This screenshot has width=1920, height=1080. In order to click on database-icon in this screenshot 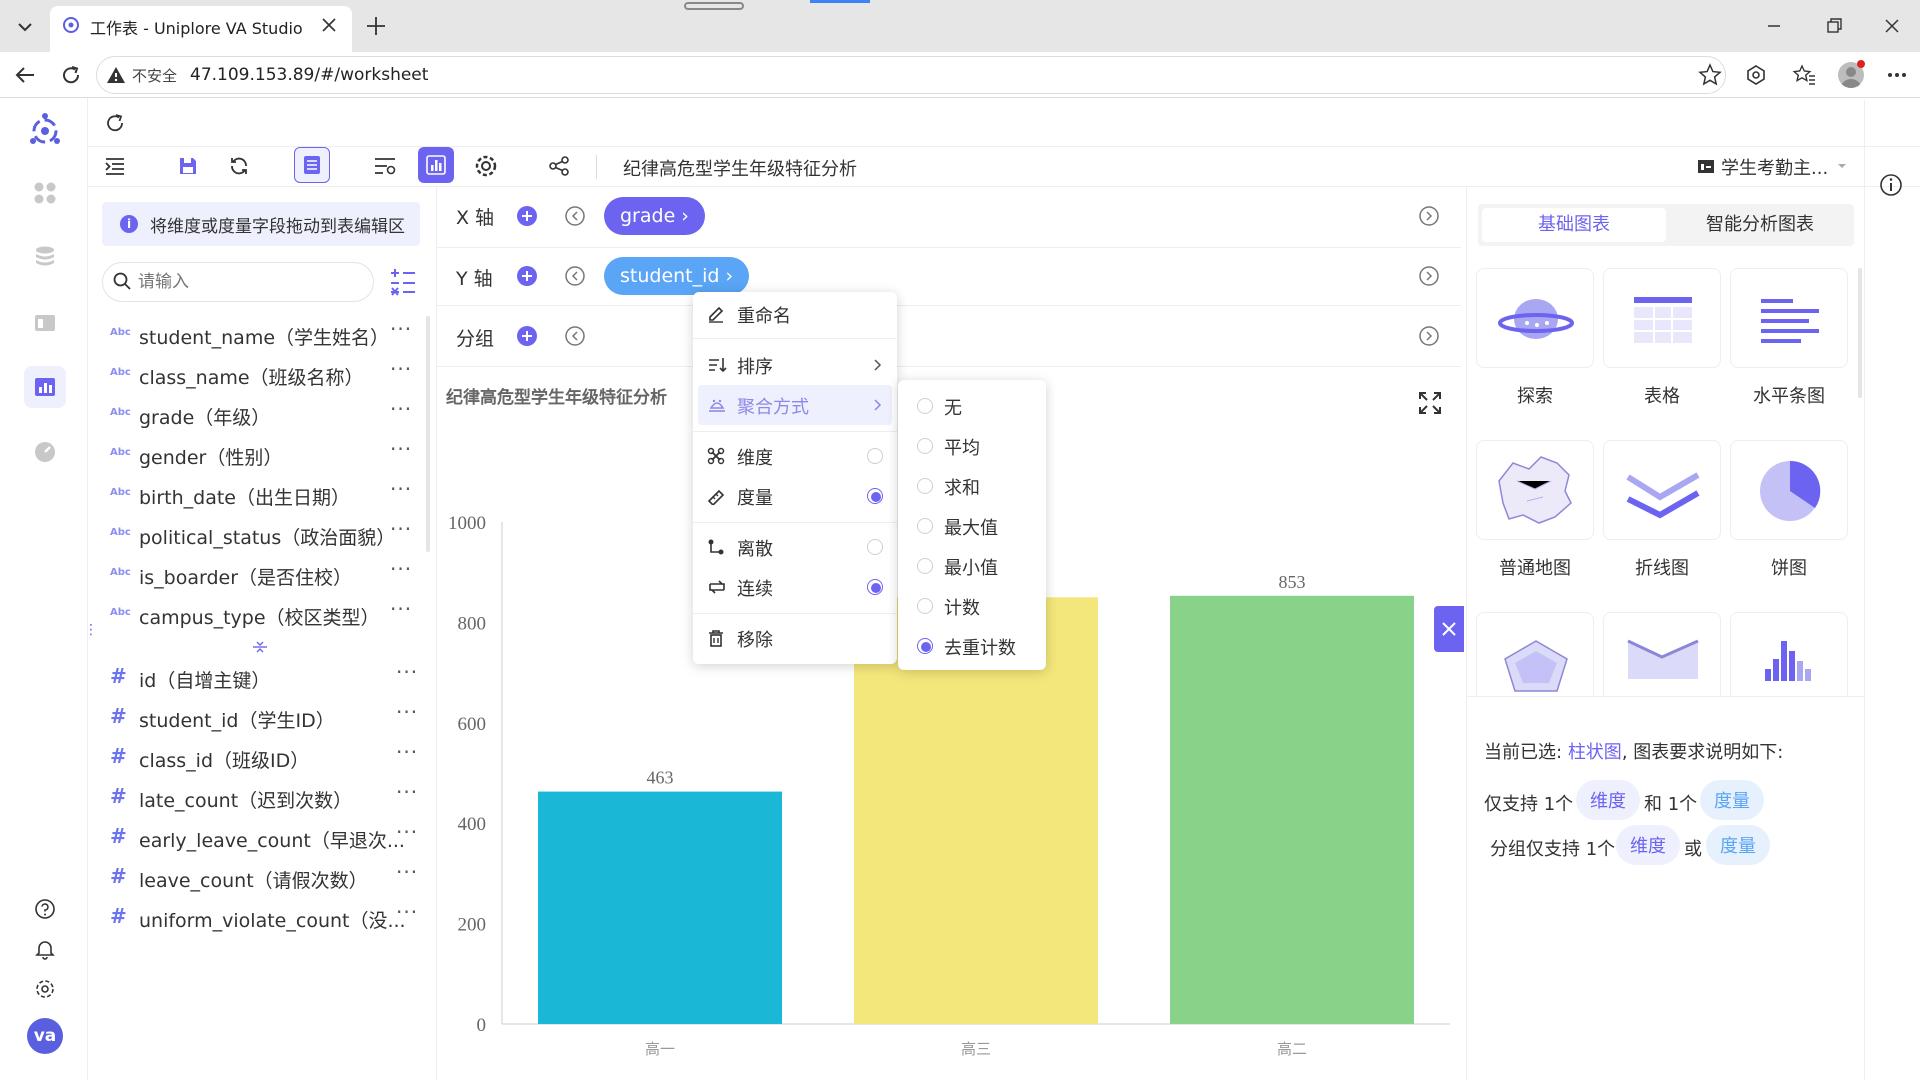, I will do `click(45, 257)`.